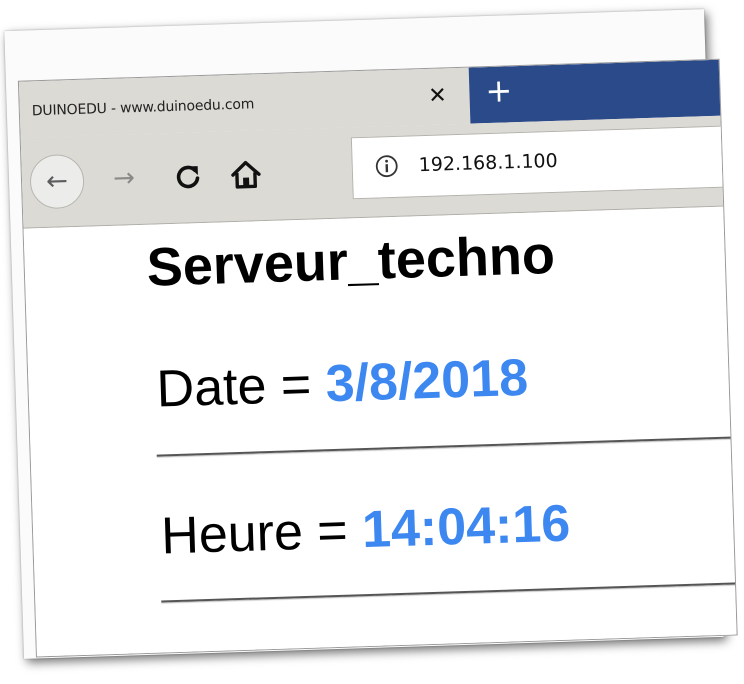 This screenshot has width=744, height=684. I want to click on reload-button, so click(187, 176).